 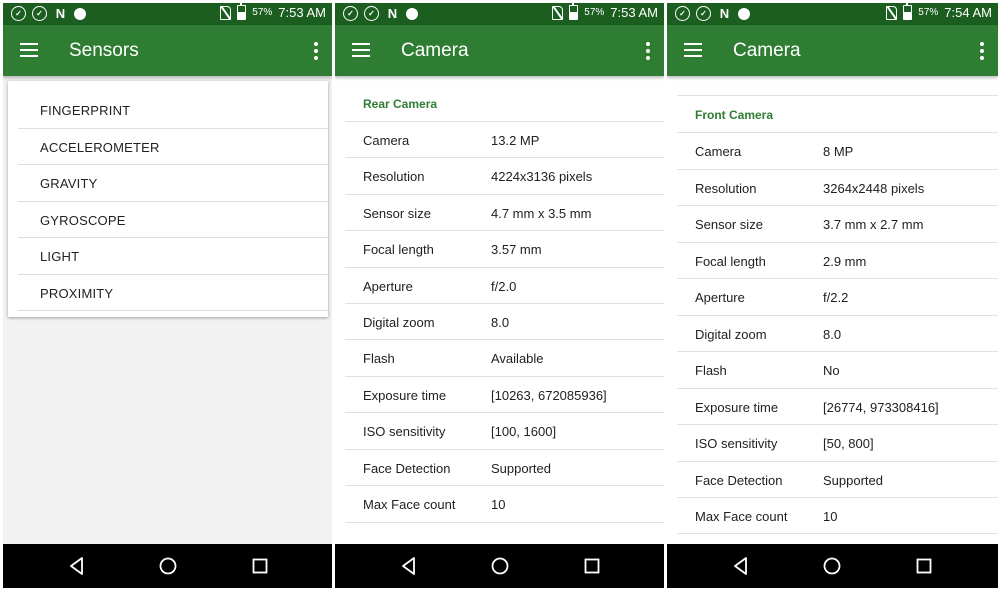 I want to click on spec-row-sensor-size: Sensor size 3.7 mm x 2.7 mm, so click(x=837, y=223).